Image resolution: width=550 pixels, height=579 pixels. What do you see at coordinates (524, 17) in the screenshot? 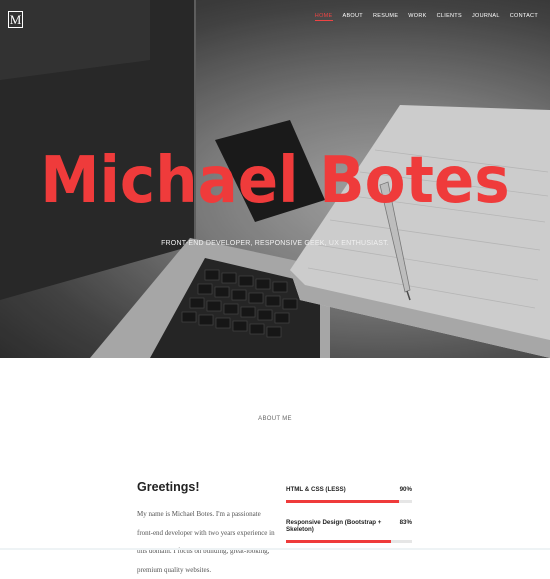
I see `nav-item-contact: CONTACT` at bounding box center [524, 17].